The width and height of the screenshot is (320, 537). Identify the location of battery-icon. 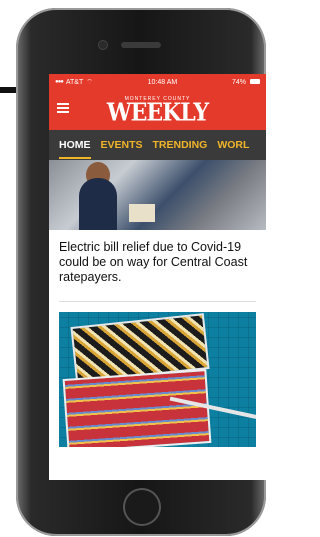
(254, 82).